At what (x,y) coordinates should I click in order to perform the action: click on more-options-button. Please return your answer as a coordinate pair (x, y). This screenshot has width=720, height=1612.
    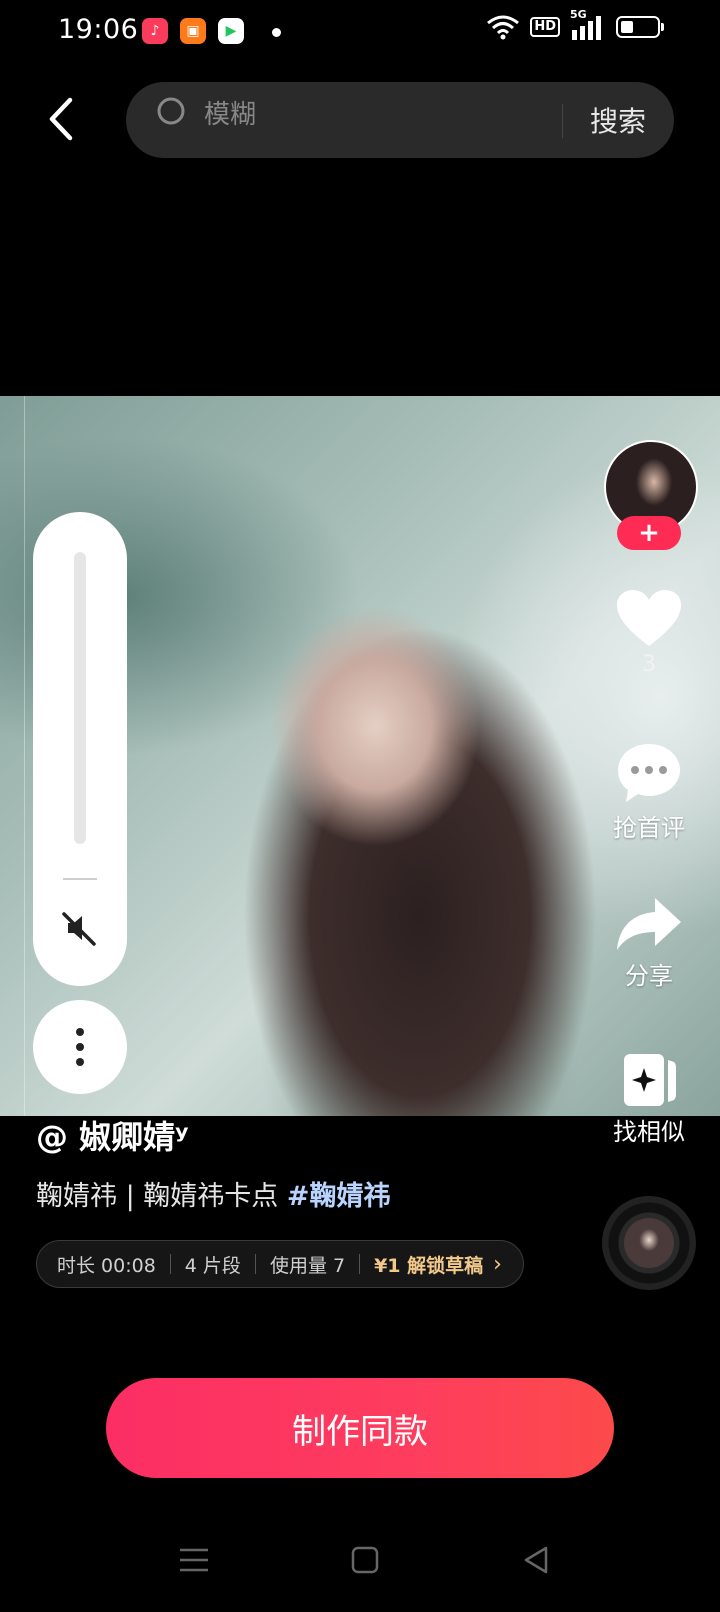
    Looking at the image, I should click on (80, 1047).